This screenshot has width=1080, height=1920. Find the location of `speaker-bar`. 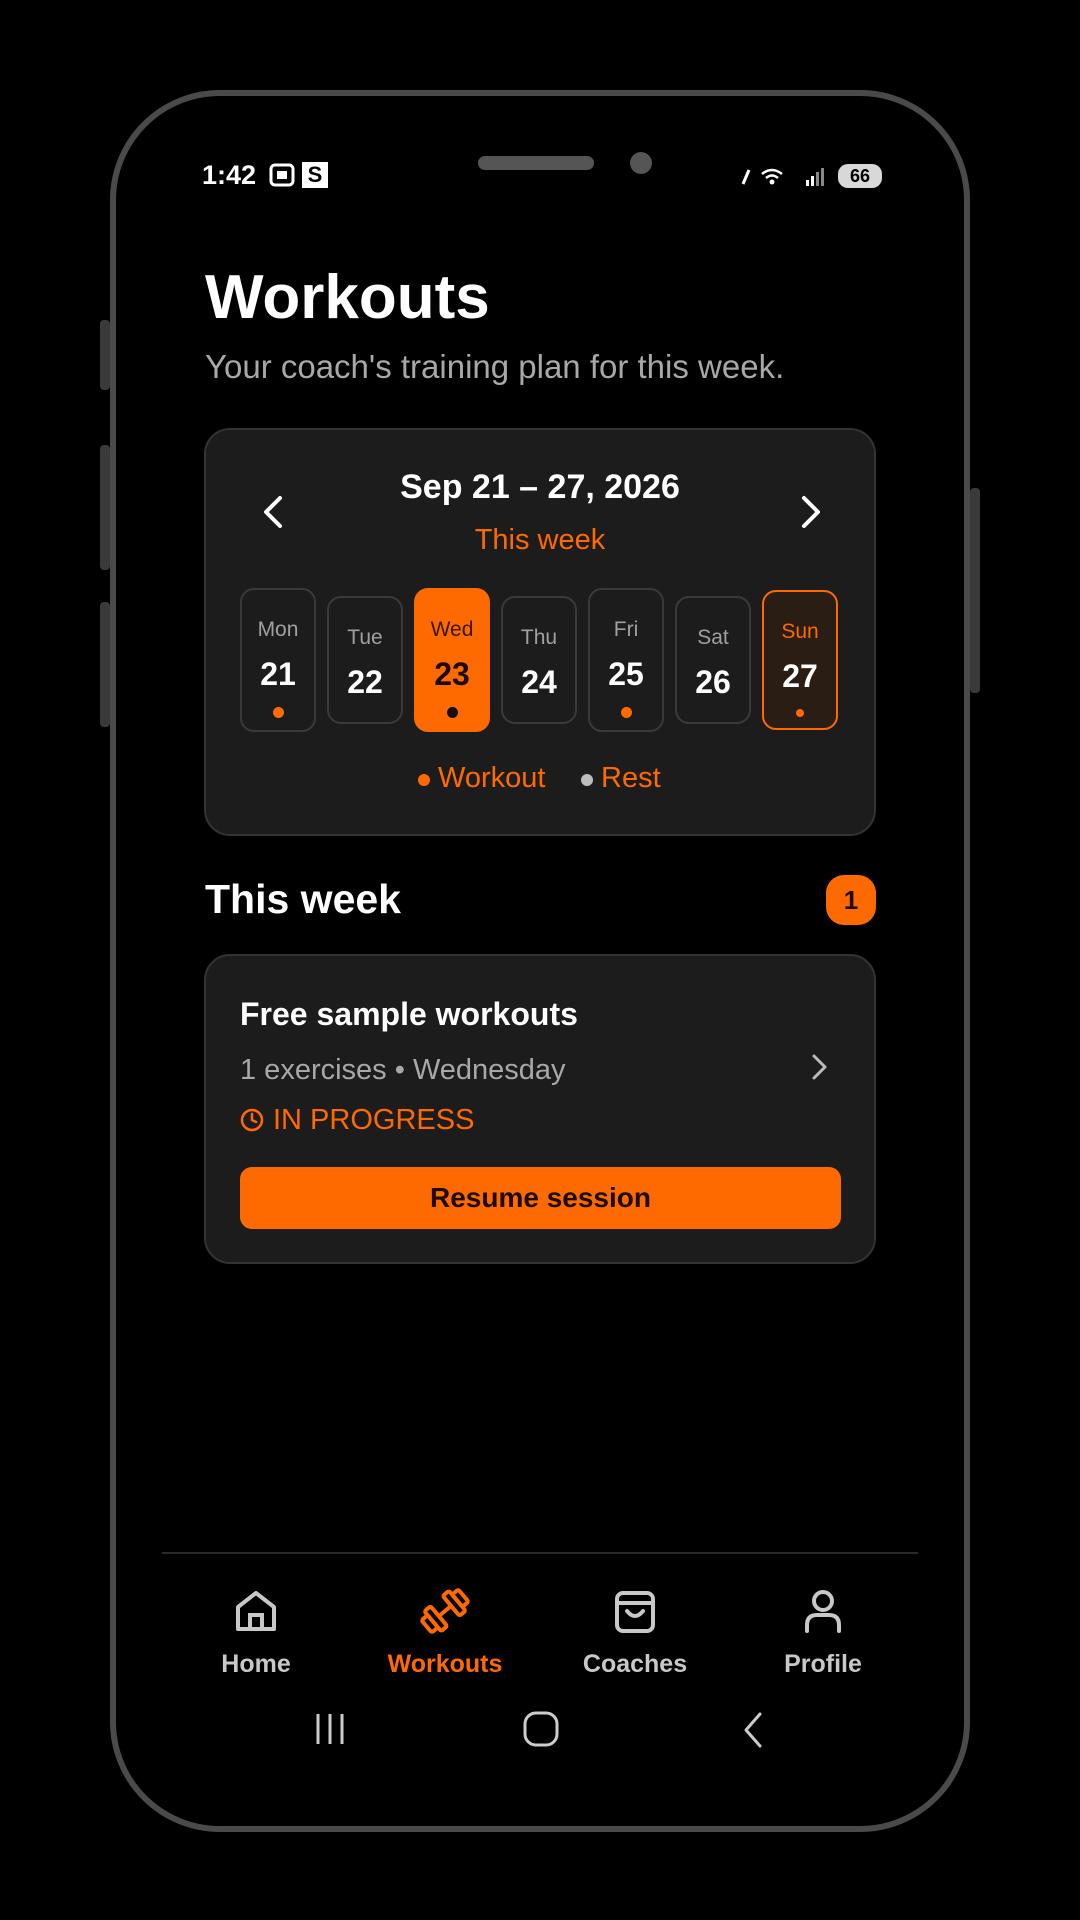

speaker-bar is located at coordinates (536, 163).